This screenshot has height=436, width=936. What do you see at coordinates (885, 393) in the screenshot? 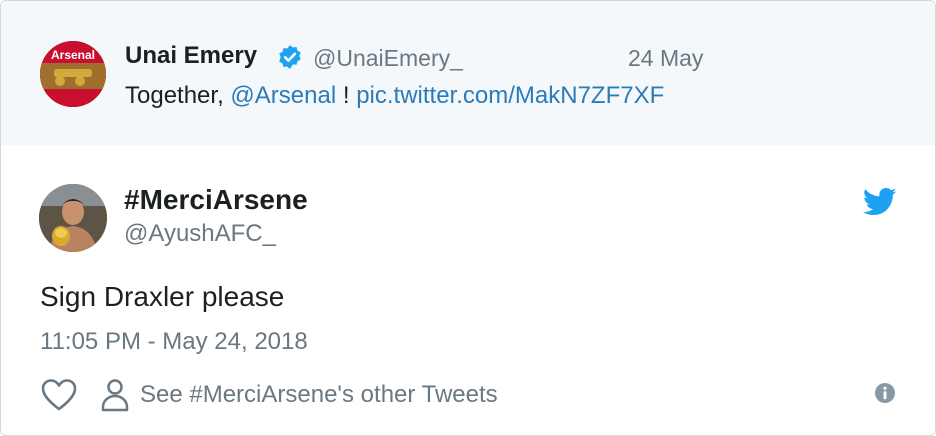
I see `info-icon` at bounding box center [885, 393].